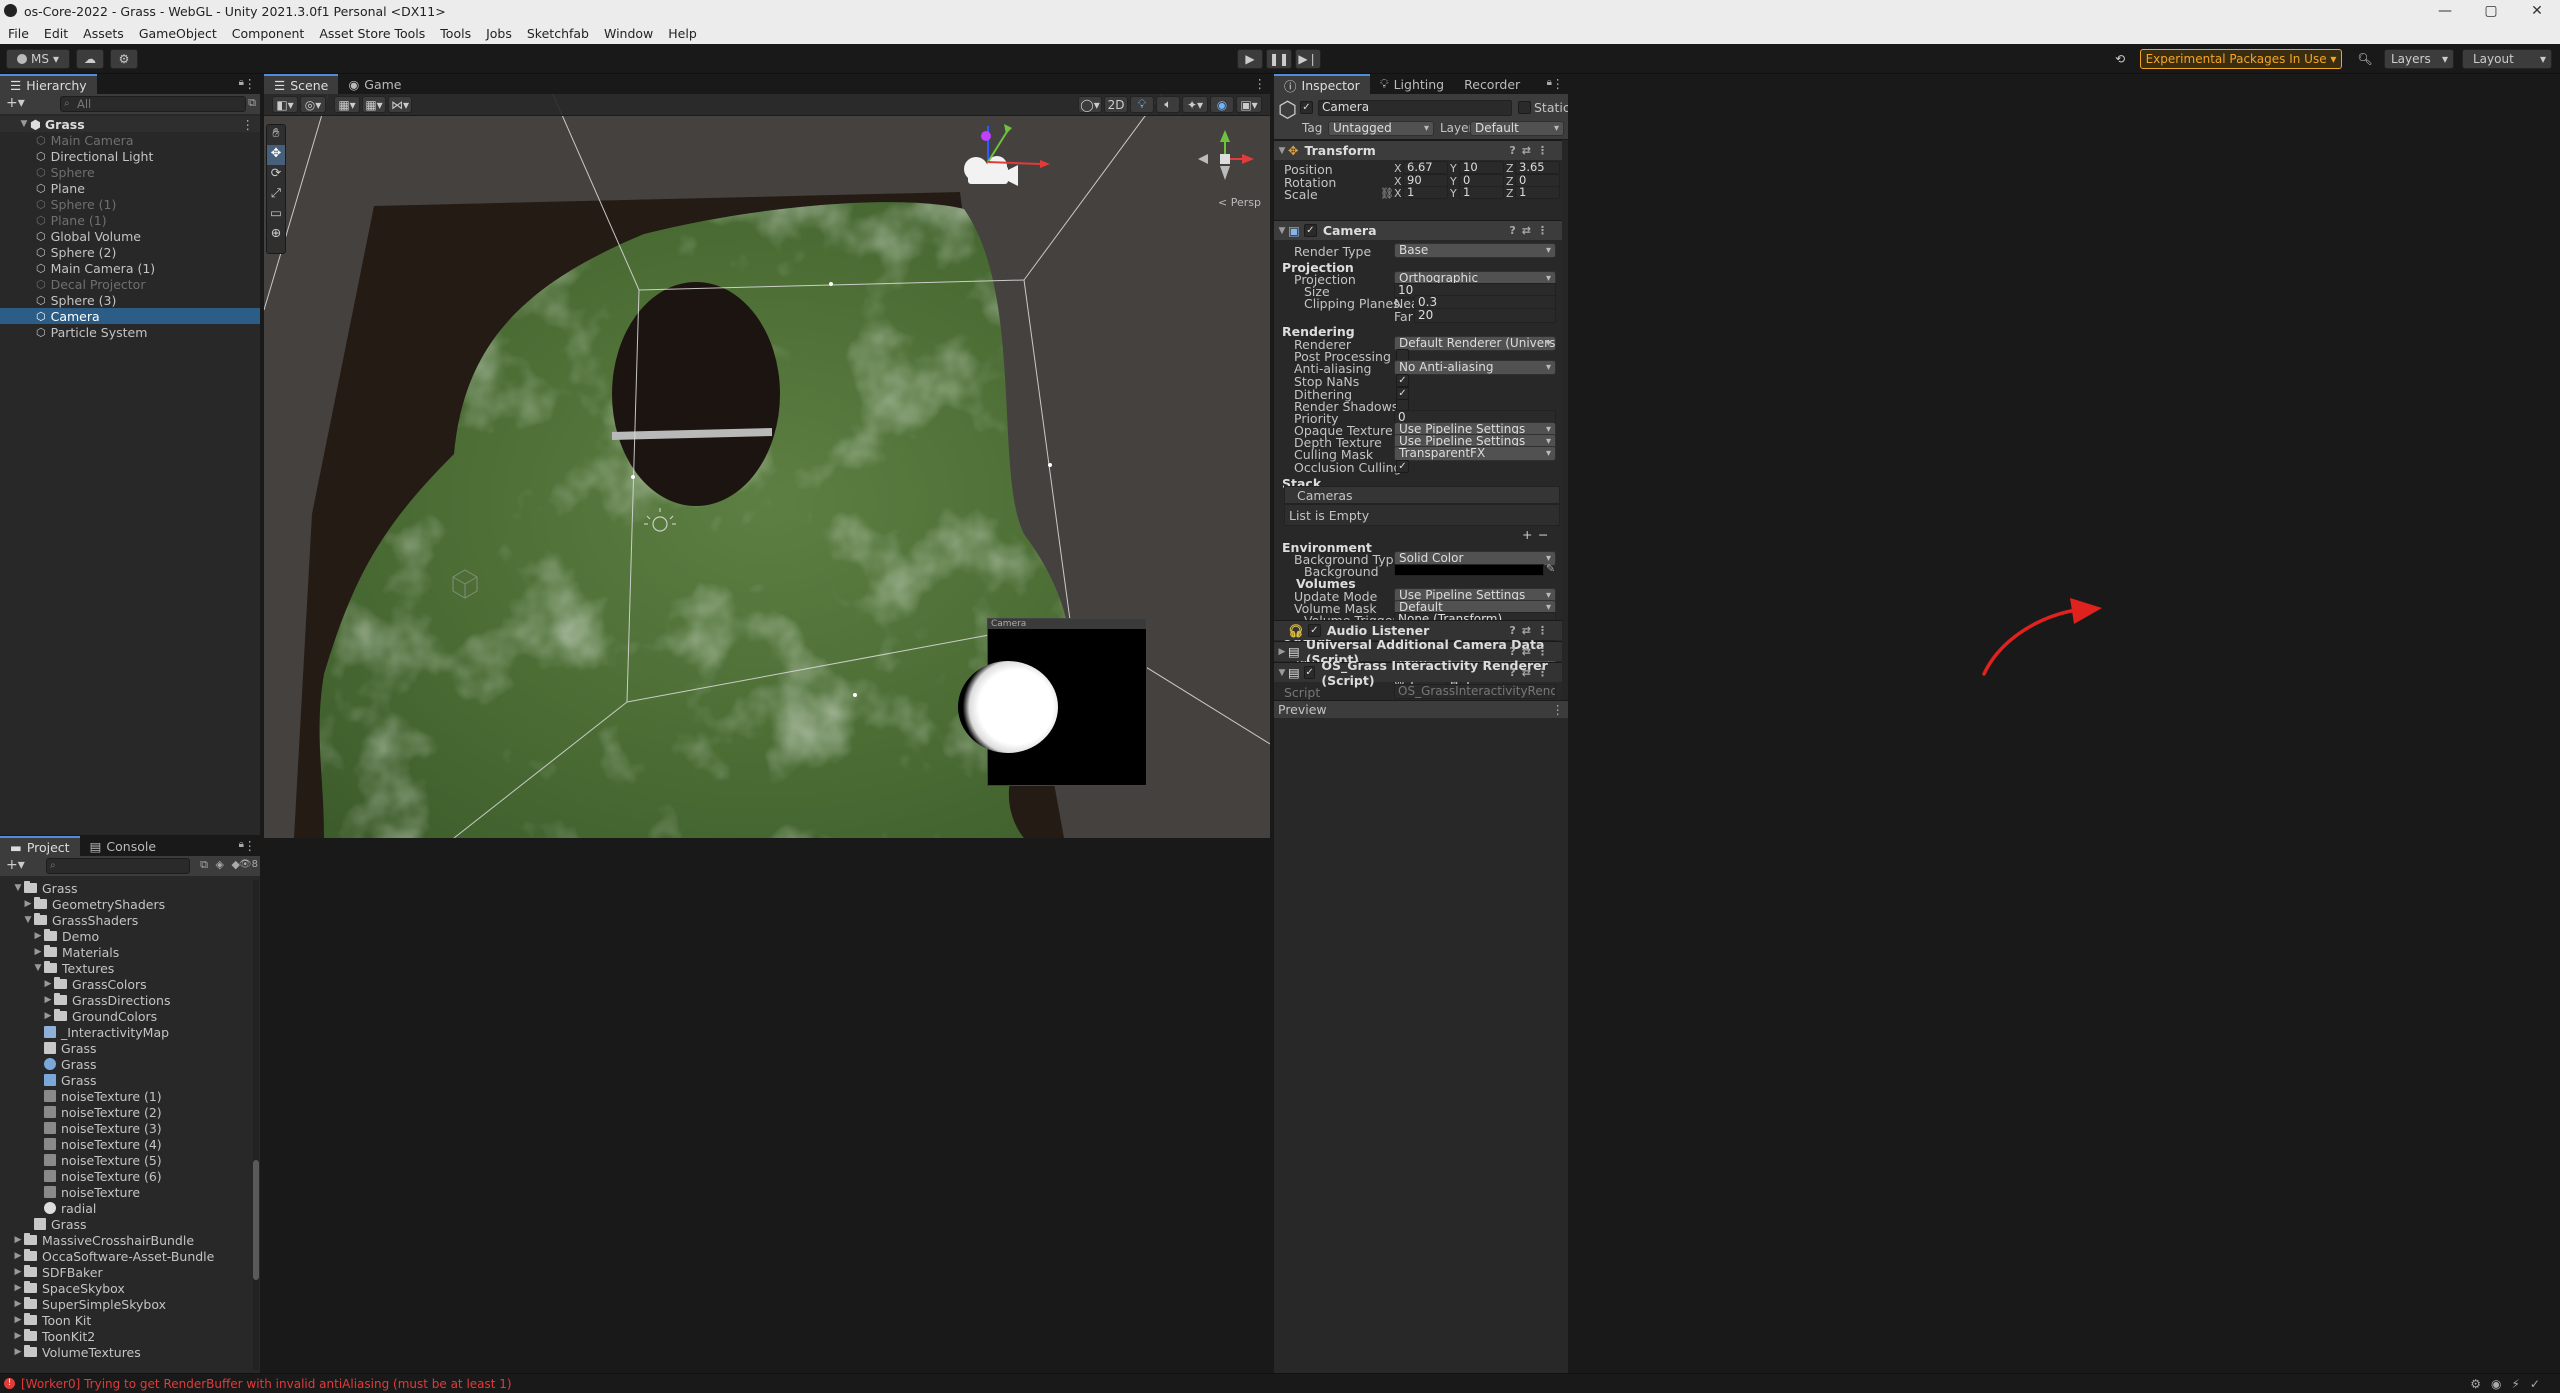 Image resolution: width=2560 pixels, height=1393 pixels. I want to click on menu-sketchfab: Sketchfab, so click(558, 33).